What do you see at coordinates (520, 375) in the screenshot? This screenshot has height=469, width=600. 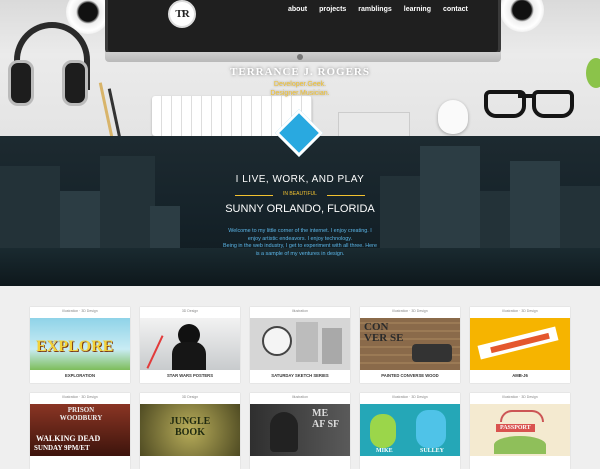 I see `project-title: AMB-J6` at bounding box center [520, 375].